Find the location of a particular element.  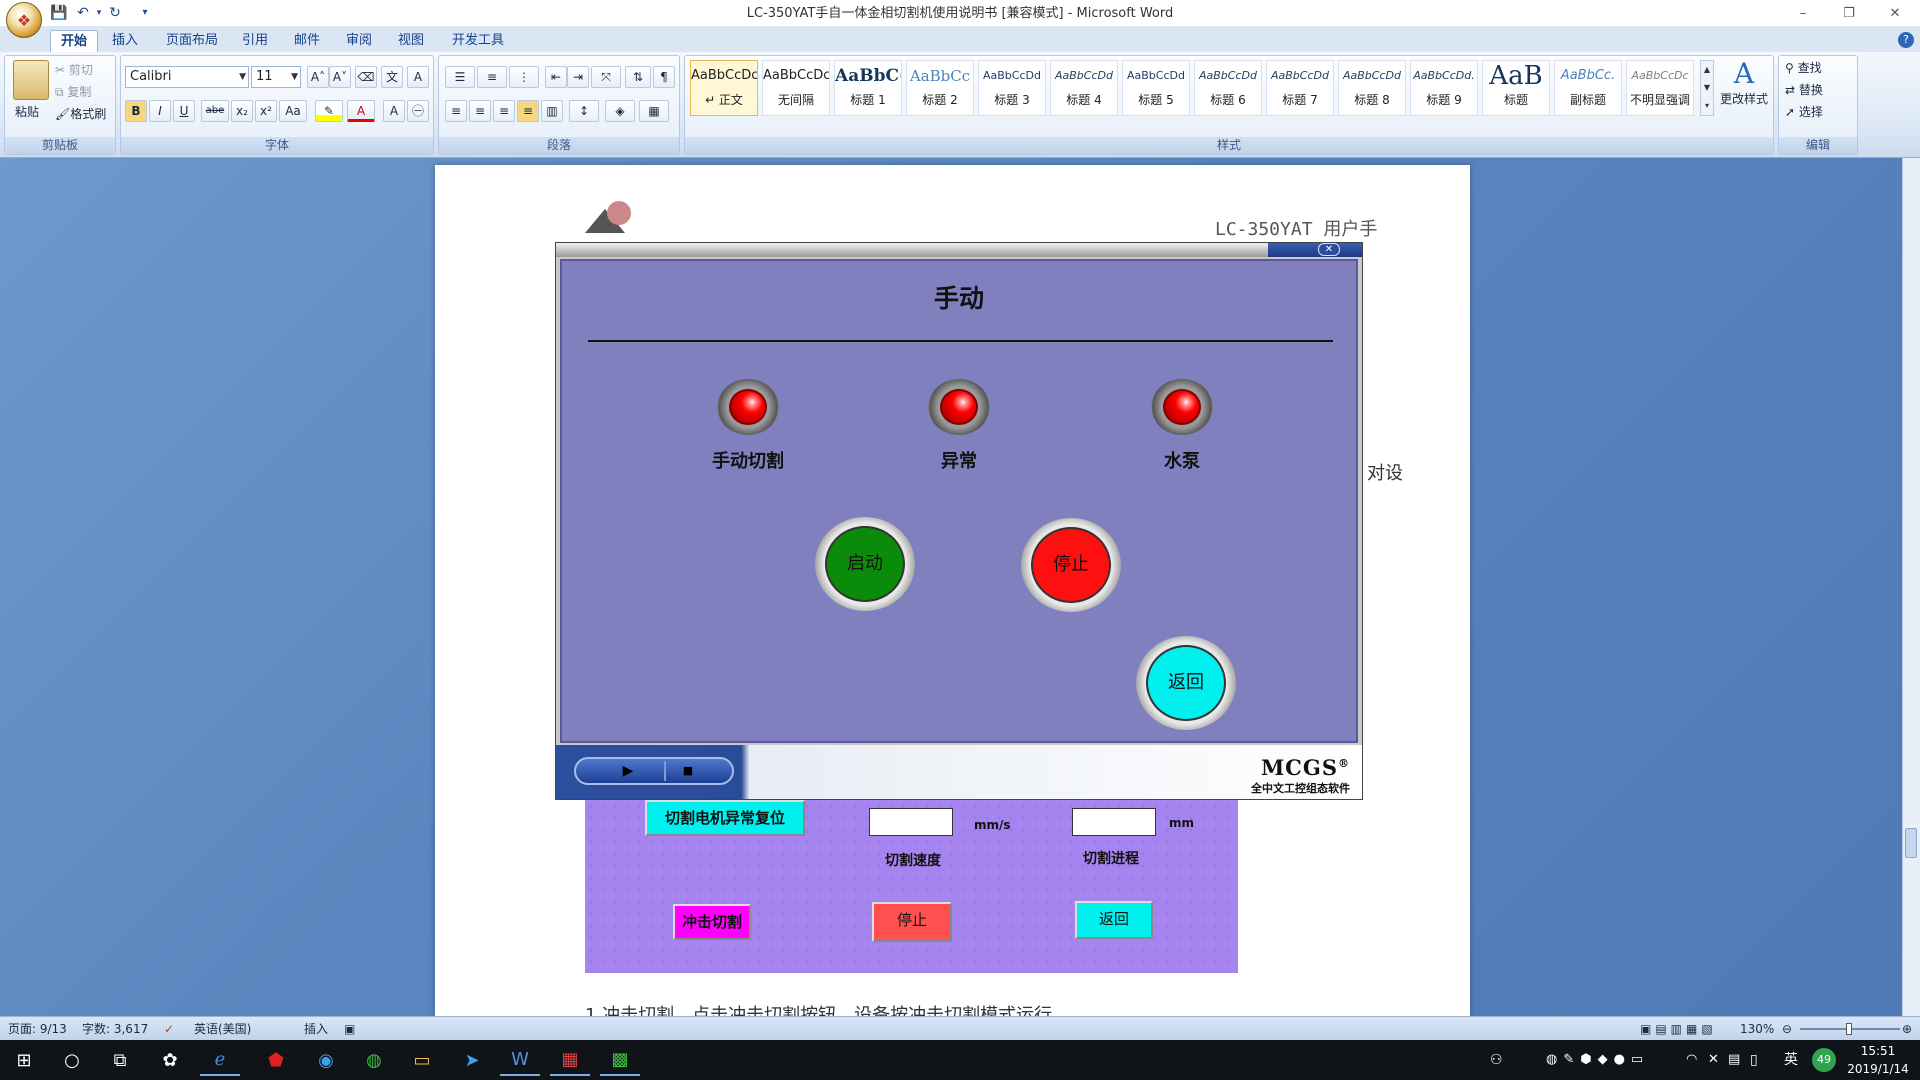

align-center-icon: ≡ is located at coordinates (480, 111).